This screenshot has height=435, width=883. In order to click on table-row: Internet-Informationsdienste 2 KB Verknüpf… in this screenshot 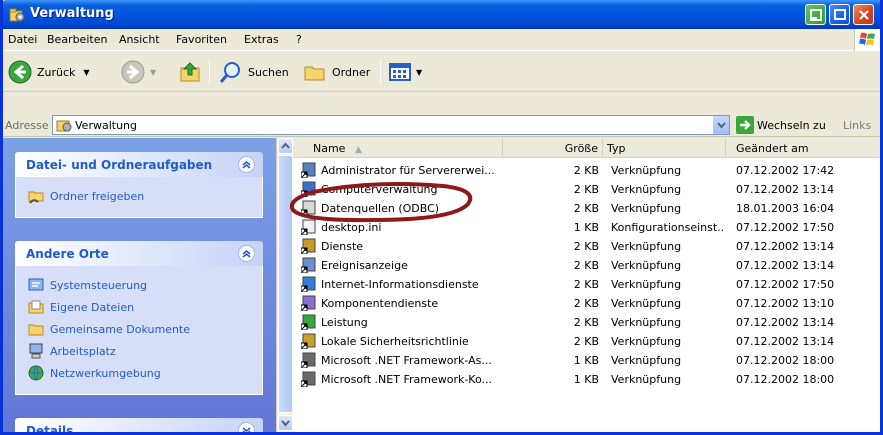, I will do `click(586, 284)`.